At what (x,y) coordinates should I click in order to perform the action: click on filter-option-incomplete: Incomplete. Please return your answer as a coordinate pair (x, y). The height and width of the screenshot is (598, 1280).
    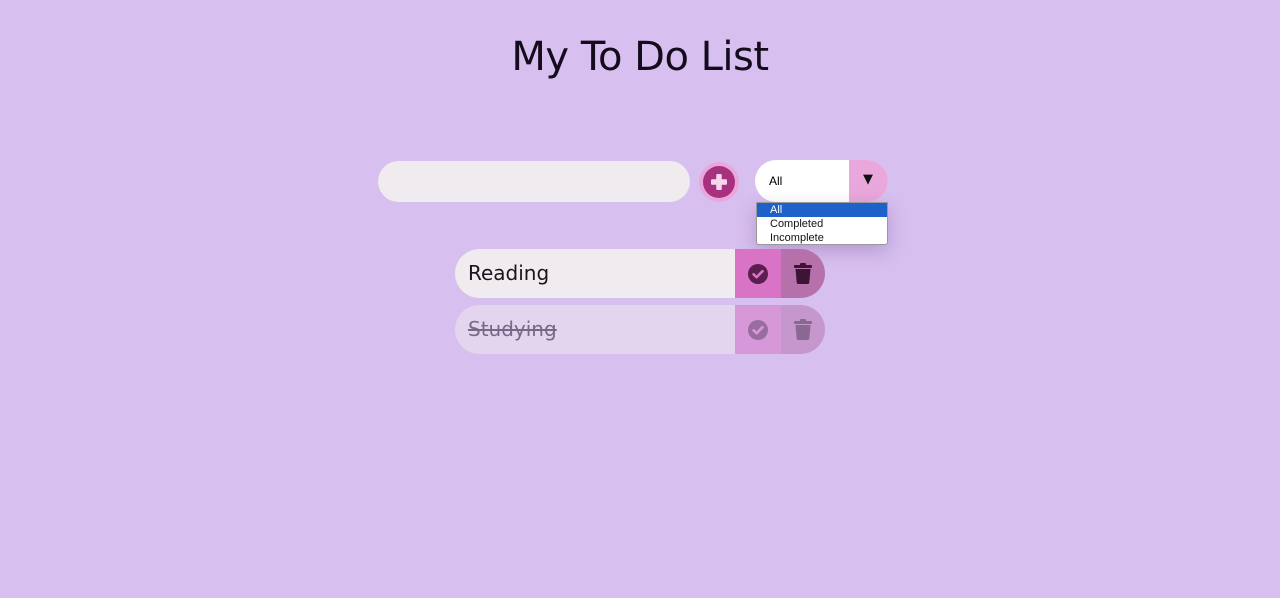
    Looking at the image, I should click on (822, 237).